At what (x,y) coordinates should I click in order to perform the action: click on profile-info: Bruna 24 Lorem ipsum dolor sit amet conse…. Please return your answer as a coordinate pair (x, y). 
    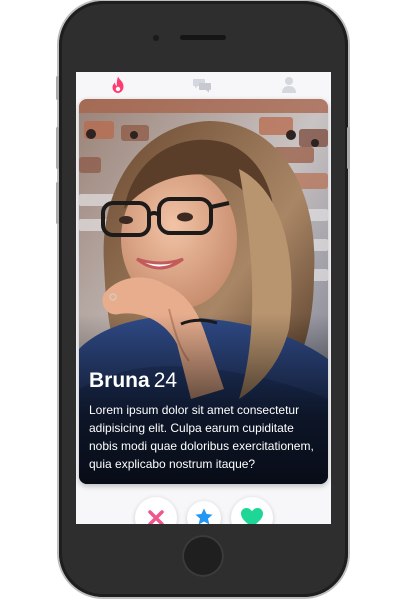
    Looking at the image, I should click on (206, 421).